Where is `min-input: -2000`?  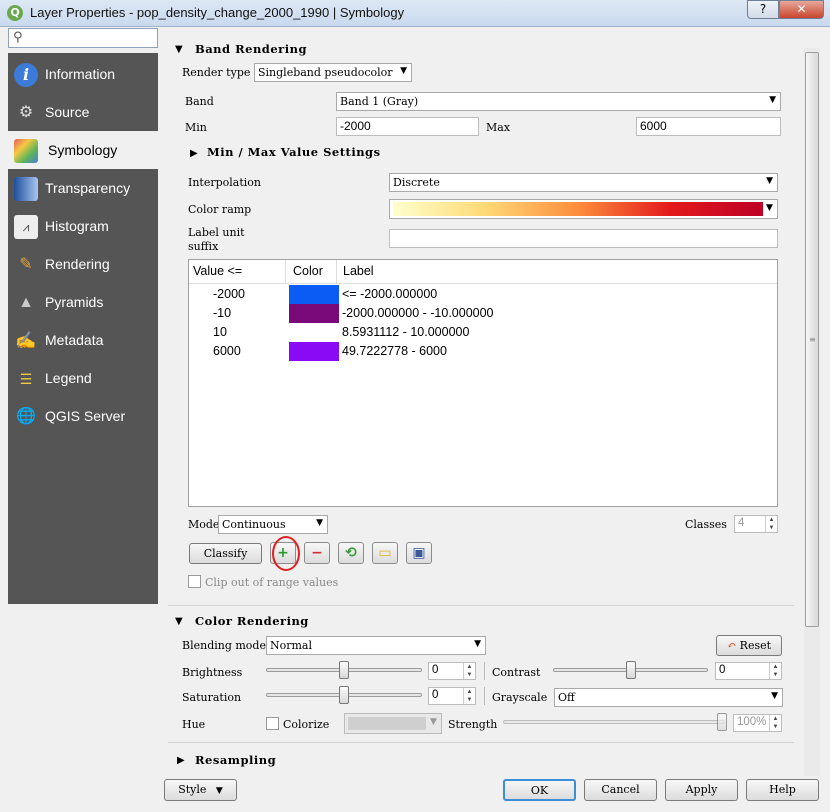 min-input: -2000 is located at coordinates (407, 126).